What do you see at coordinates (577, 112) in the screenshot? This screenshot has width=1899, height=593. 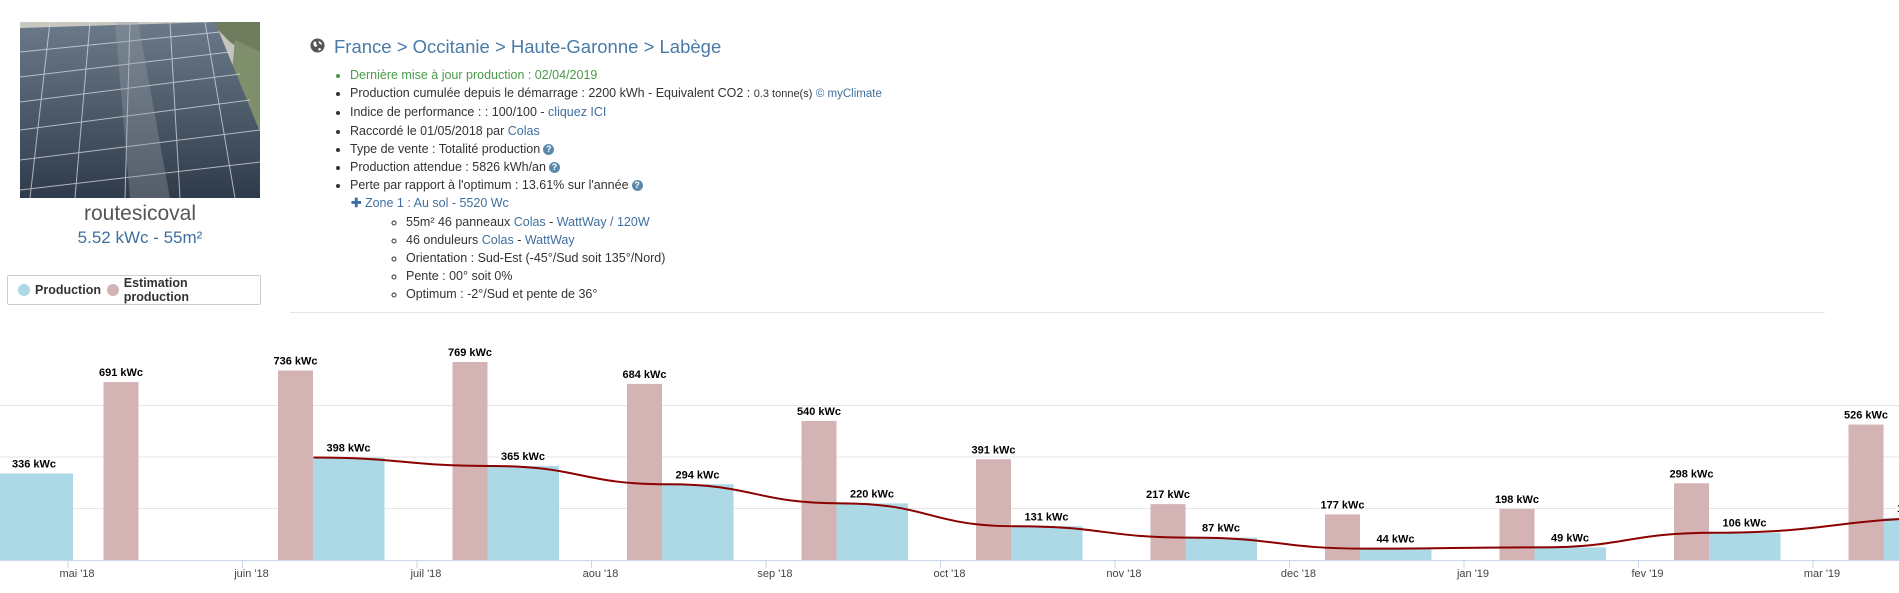 I see `performance-link: cliquez ICI` at bounding box center [577, 112].